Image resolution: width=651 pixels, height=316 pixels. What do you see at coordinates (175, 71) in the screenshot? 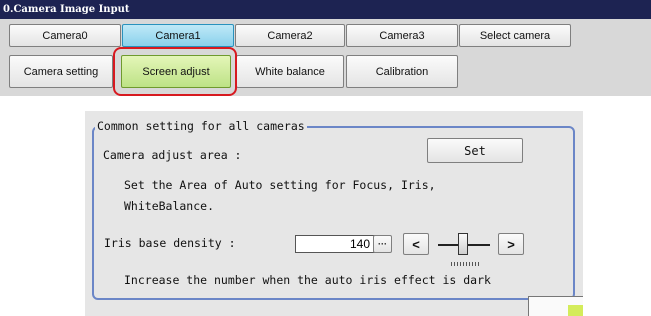
I see `highlight-ring` at bounding box center [175, 71].